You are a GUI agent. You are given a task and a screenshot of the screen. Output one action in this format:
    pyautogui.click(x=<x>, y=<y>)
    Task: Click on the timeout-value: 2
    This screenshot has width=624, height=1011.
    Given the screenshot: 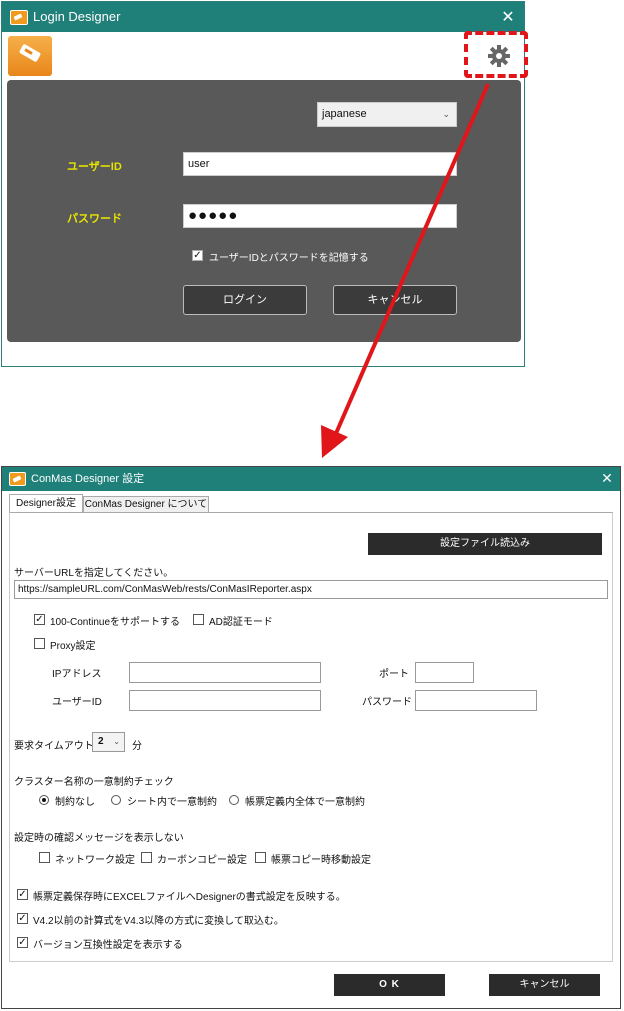 What is the action you would take?
    pyautogui.click(x=101, y=741)
    